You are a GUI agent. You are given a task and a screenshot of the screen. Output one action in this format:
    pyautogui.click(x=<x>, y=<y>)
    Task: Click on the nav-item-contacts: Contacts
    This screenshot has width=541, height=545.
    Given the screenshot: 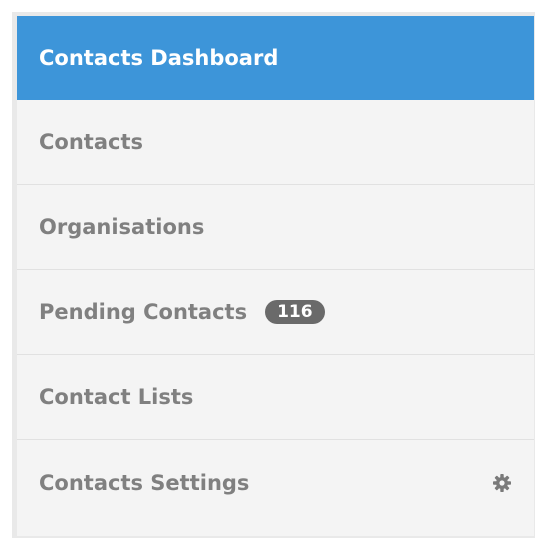 What is the action you would take?
    pyautogui.click(x=275, y=142)
    